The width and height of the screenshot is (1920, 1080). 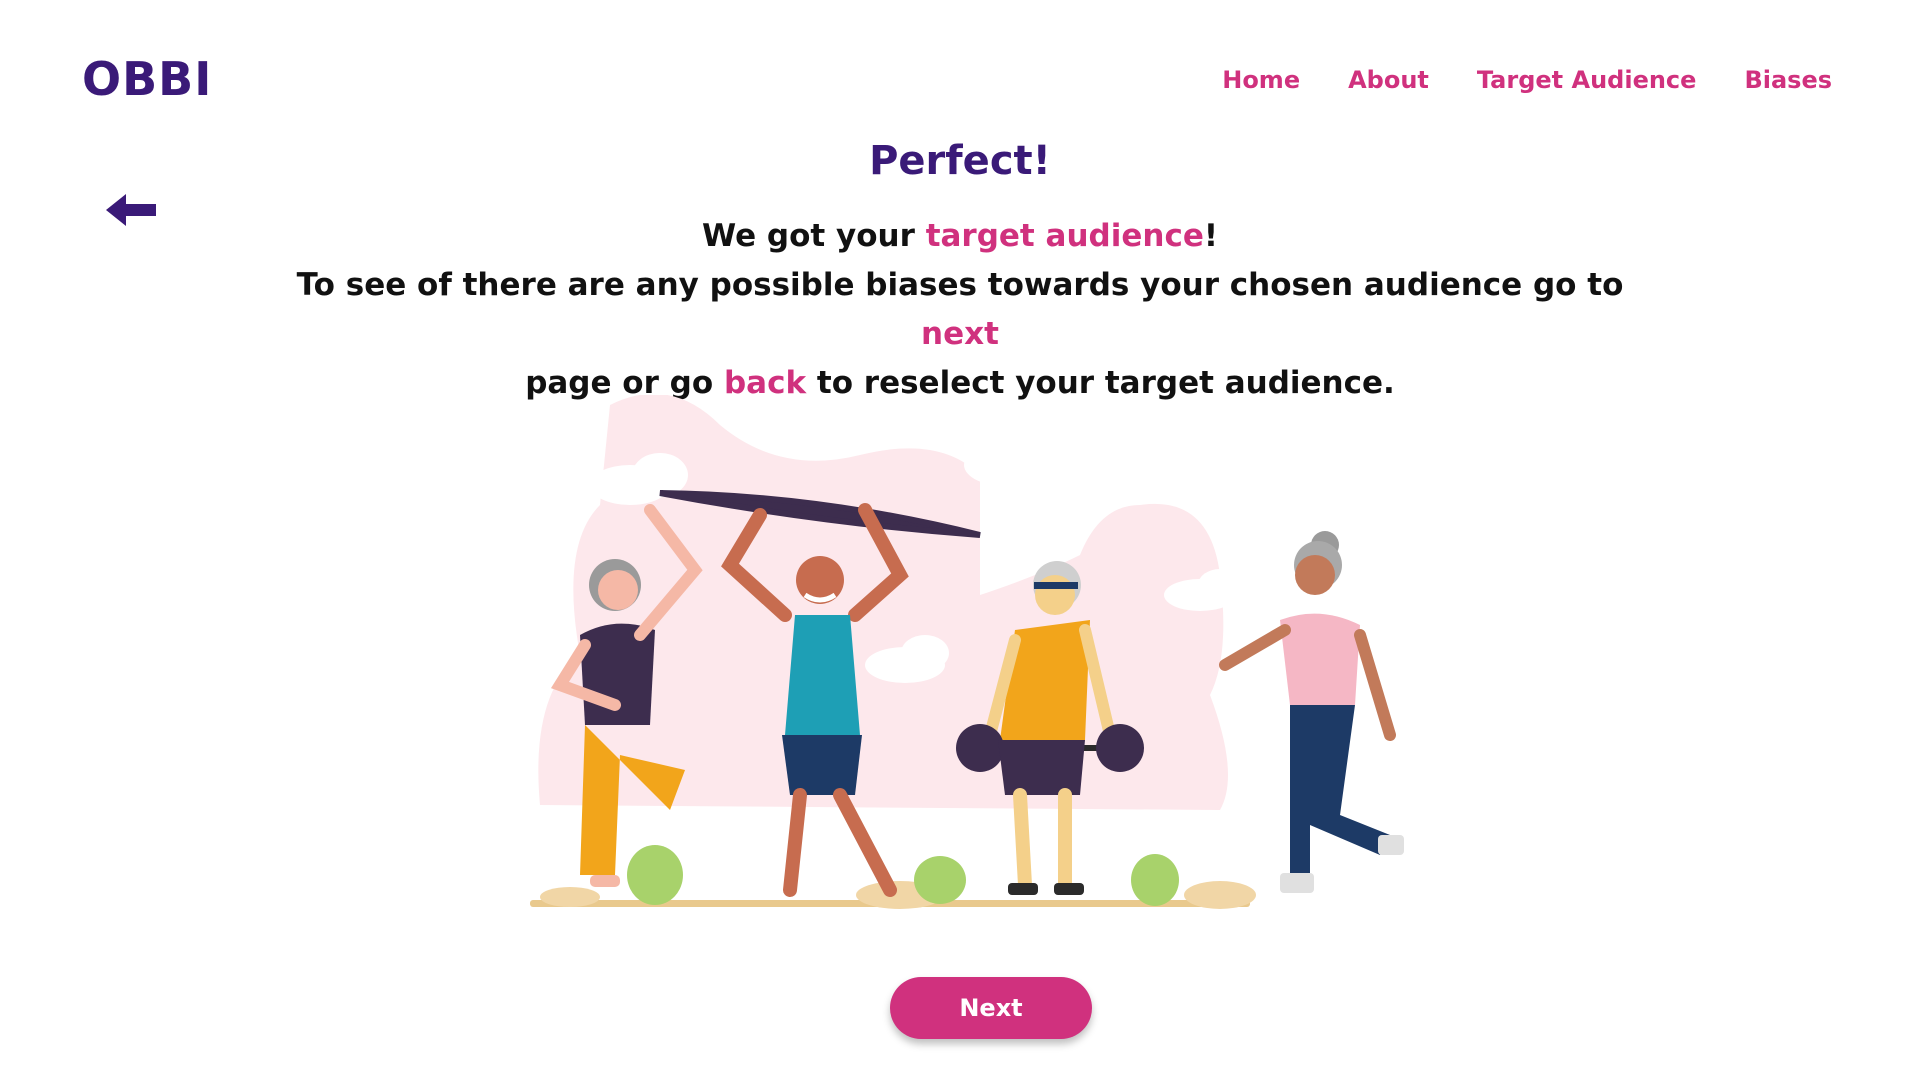 I want to click on next-highlight: next, so click(x=960, y=334).